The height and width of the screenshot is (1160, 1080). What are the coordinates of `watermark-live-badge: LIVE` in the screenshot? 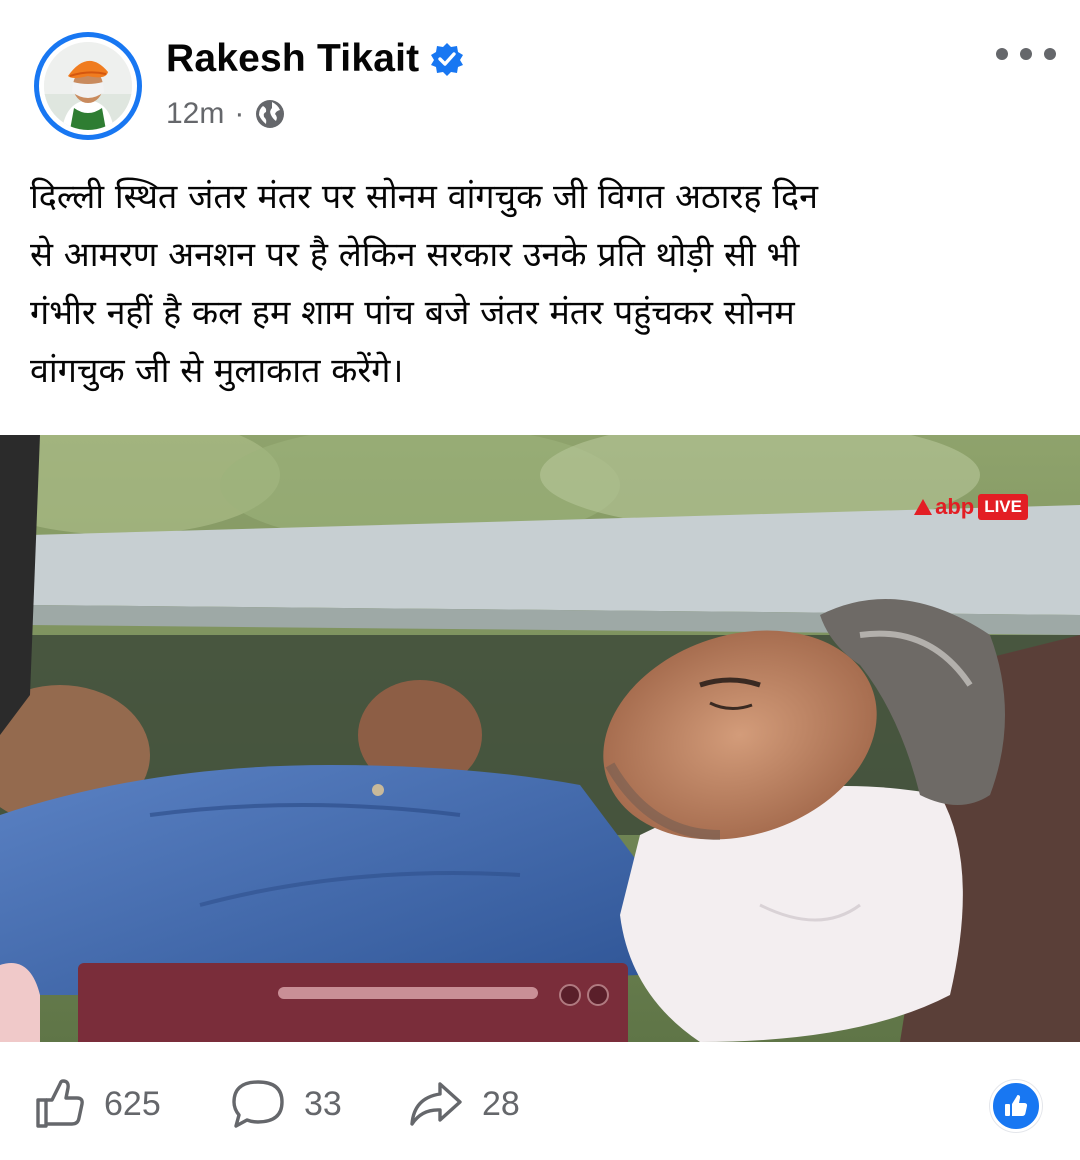 It's located at (1003, 507).